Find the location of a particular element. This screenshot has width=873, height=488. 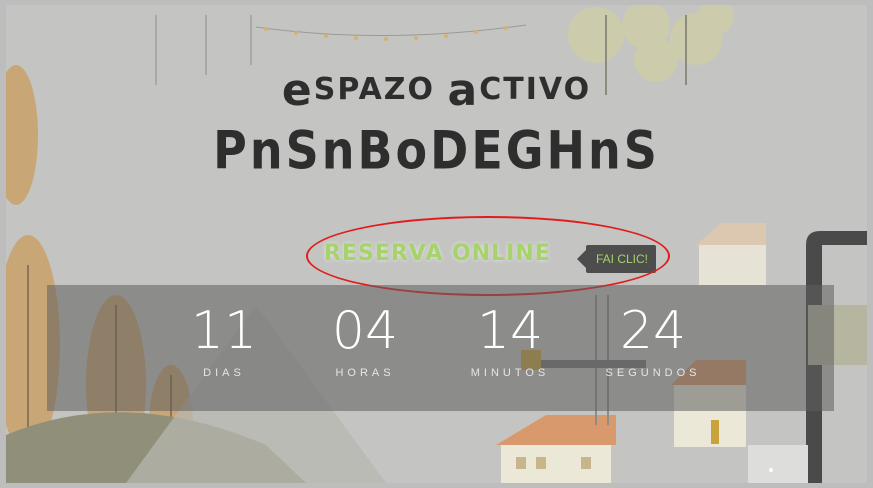

countdown-days-value: 11 is located at coordinates (224, 331).